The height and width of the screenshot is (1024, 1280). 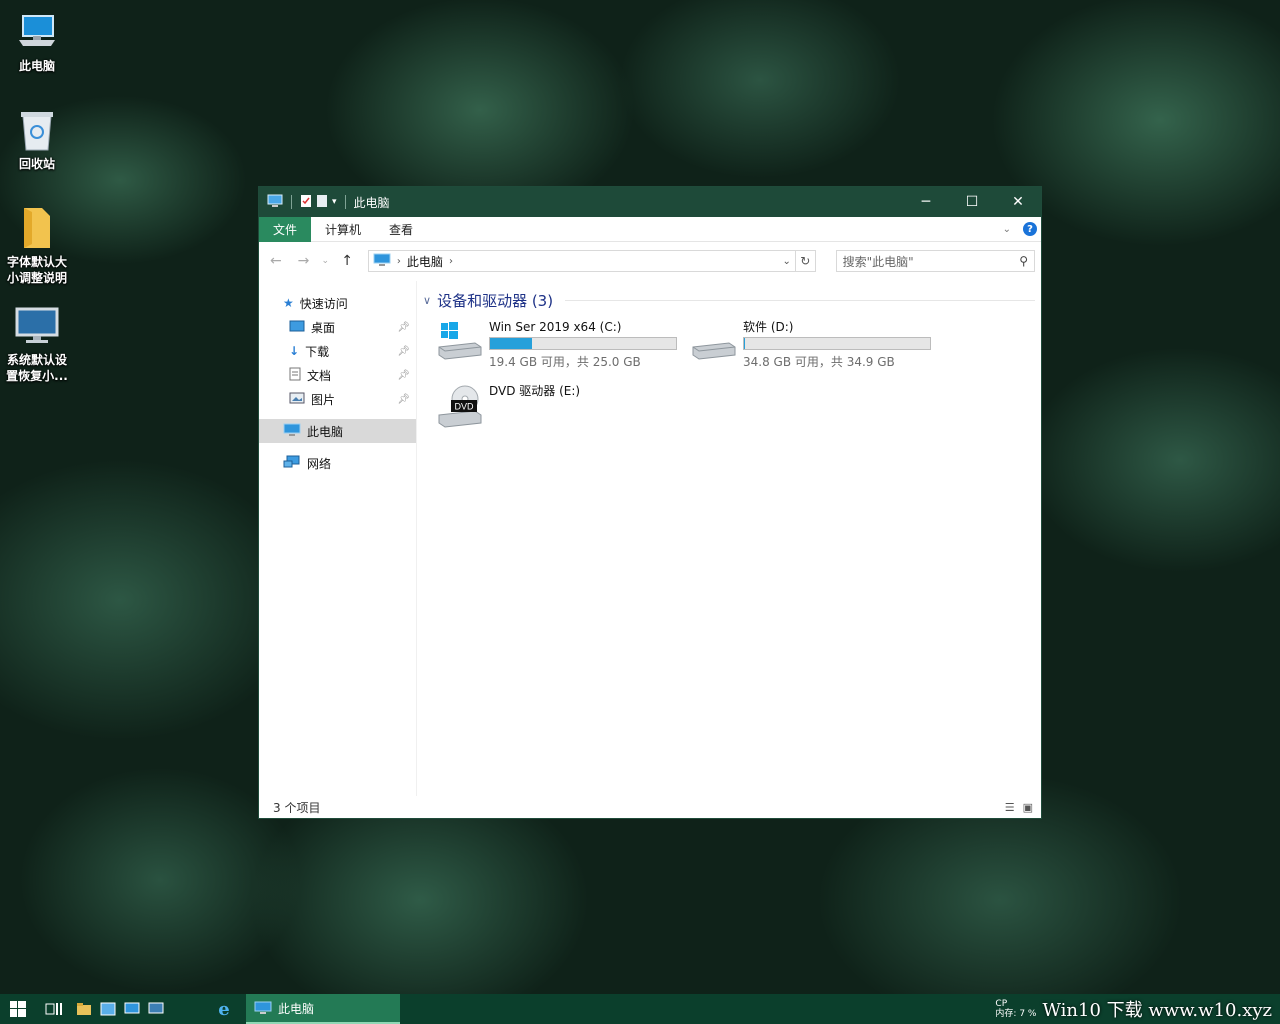 I want to click on nav-label: 图片, so click(x=323, y=399).